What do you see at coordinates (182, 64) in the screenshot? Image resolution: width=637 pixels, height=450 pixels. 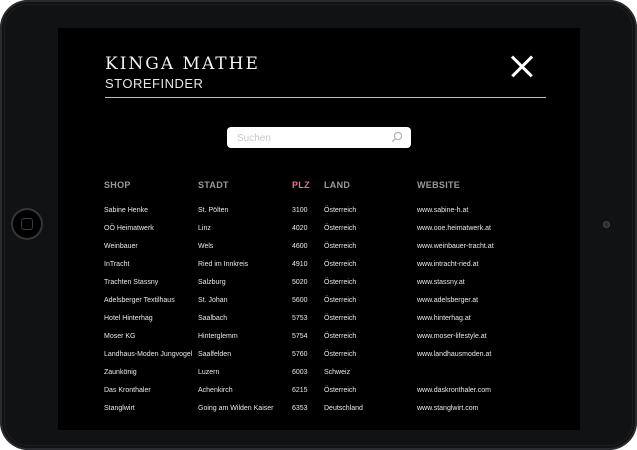 I see `brand-logo: KINGA MATHE` at bounding box center [182, 64].